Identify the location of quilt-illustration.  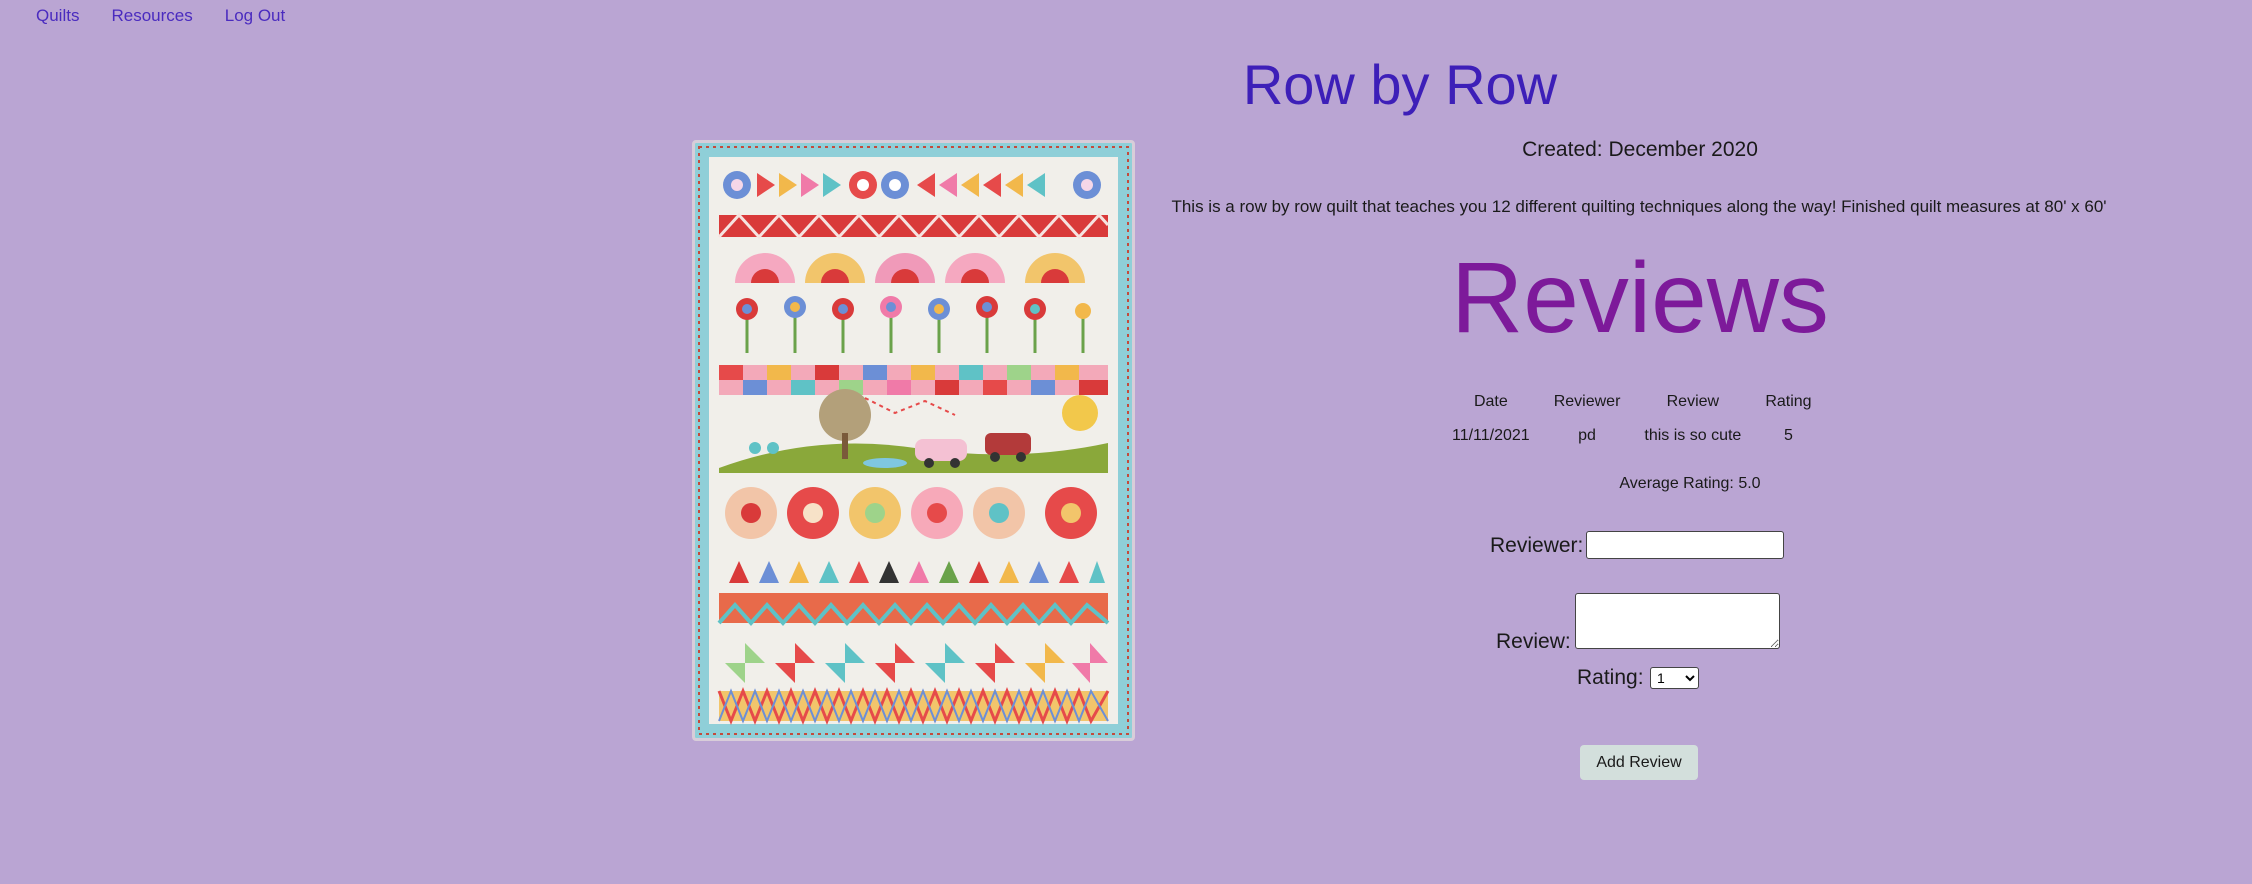
(913, 440).